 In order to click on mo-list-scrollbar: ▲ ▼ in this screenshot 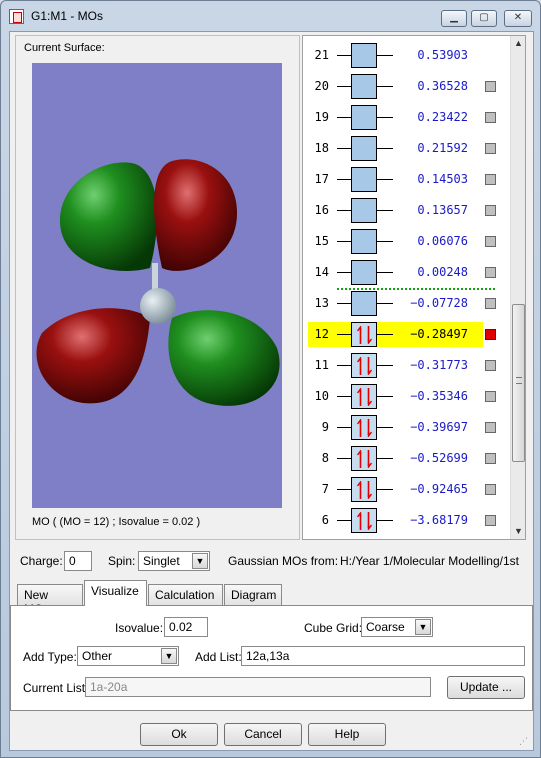, I will do `click(517, 287)`.